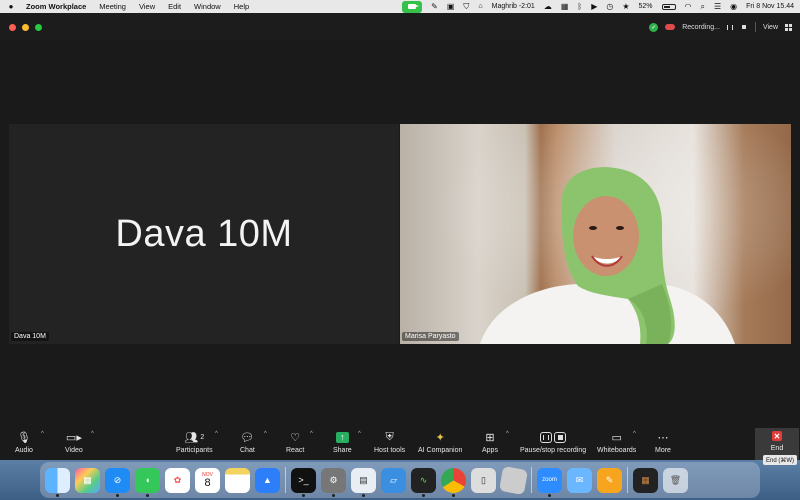  Describe the element at coordinates (311, 434) in the screenshot. I see `react-options-chevron-icon: ^` at that location.